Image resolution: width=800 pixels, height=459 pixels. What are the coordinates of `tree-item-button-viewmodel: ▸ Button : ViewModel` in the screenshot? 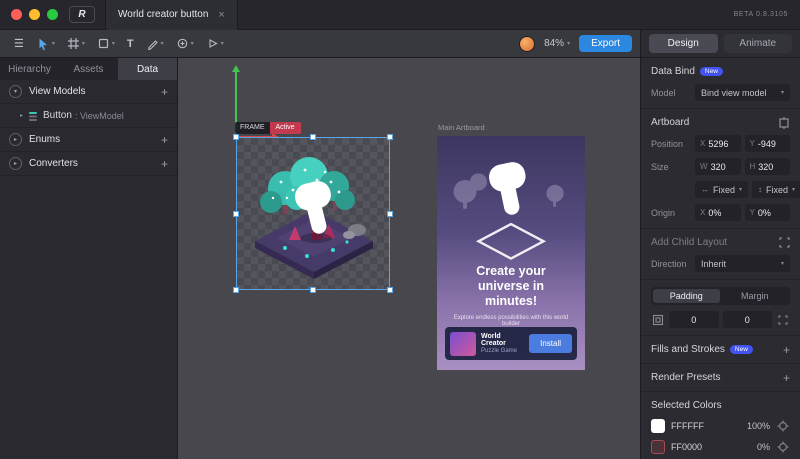 It's located at (88, 116).